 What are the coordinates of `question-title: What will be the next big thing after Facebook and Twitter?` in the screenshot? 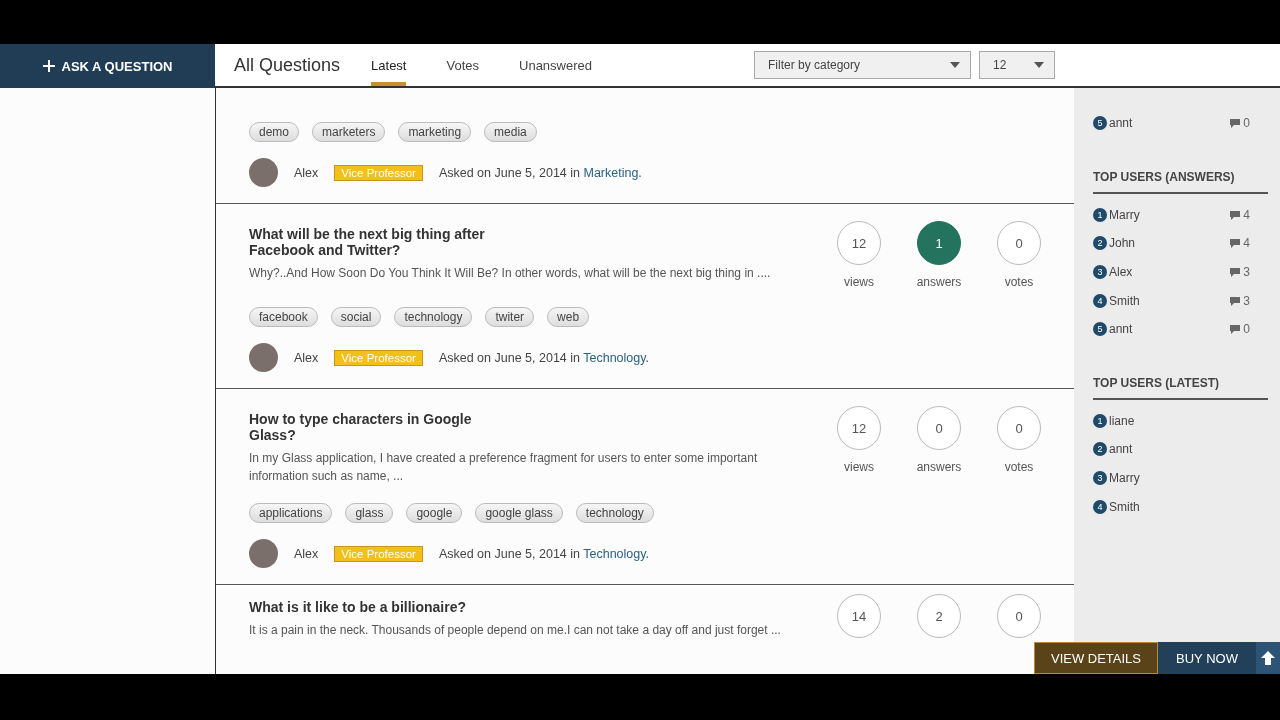 It's located at (384, 242).